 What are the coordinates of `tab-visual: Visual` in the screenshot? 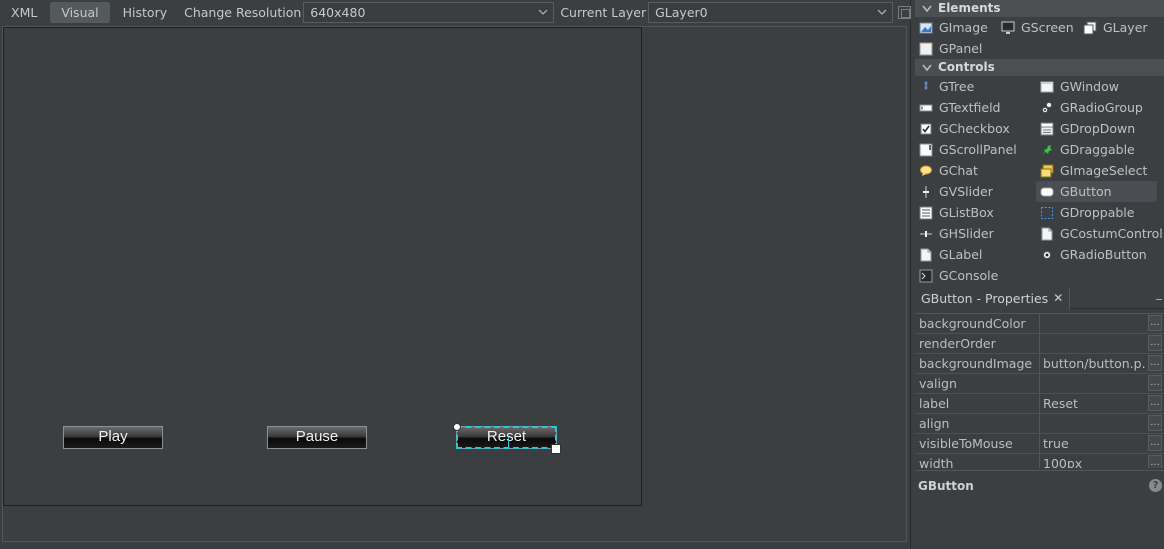 It's located at (80, 12).